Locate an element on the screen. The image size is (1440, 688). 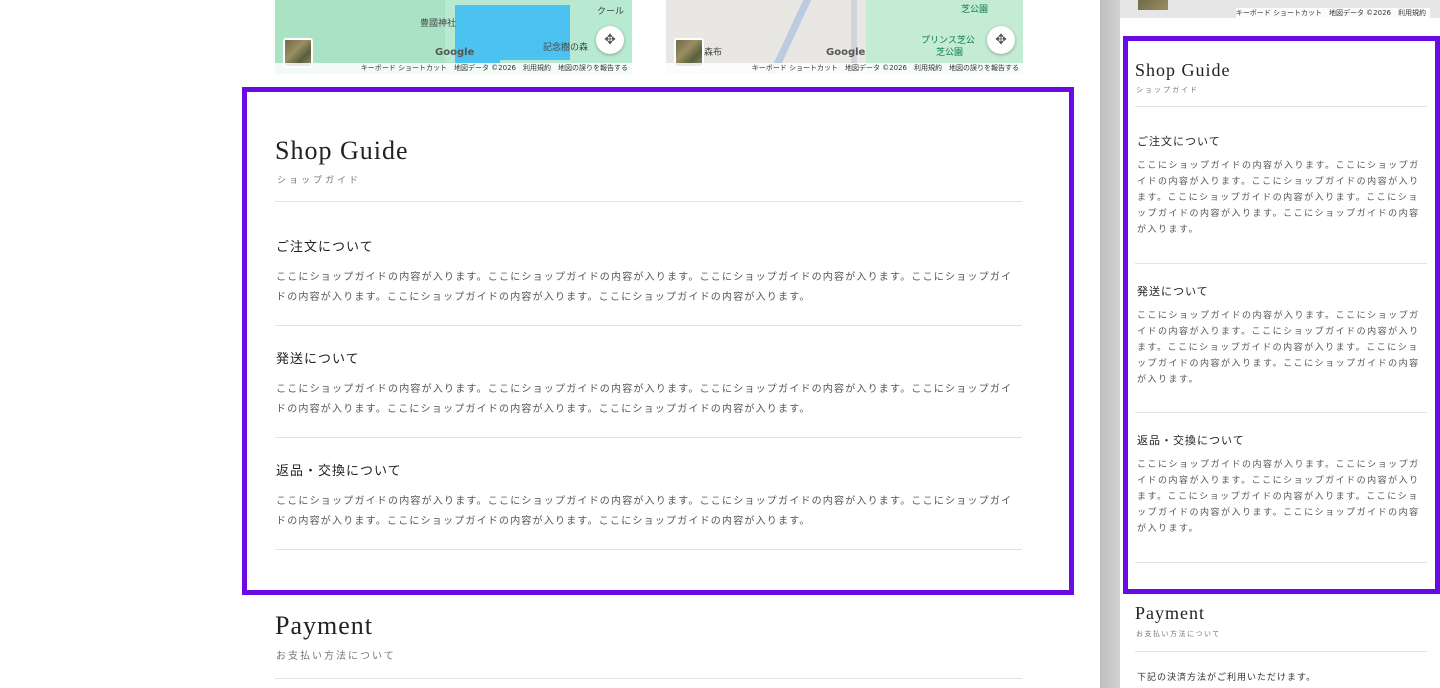
map-label: 豊國神社 is located at coordinates (438, 24).